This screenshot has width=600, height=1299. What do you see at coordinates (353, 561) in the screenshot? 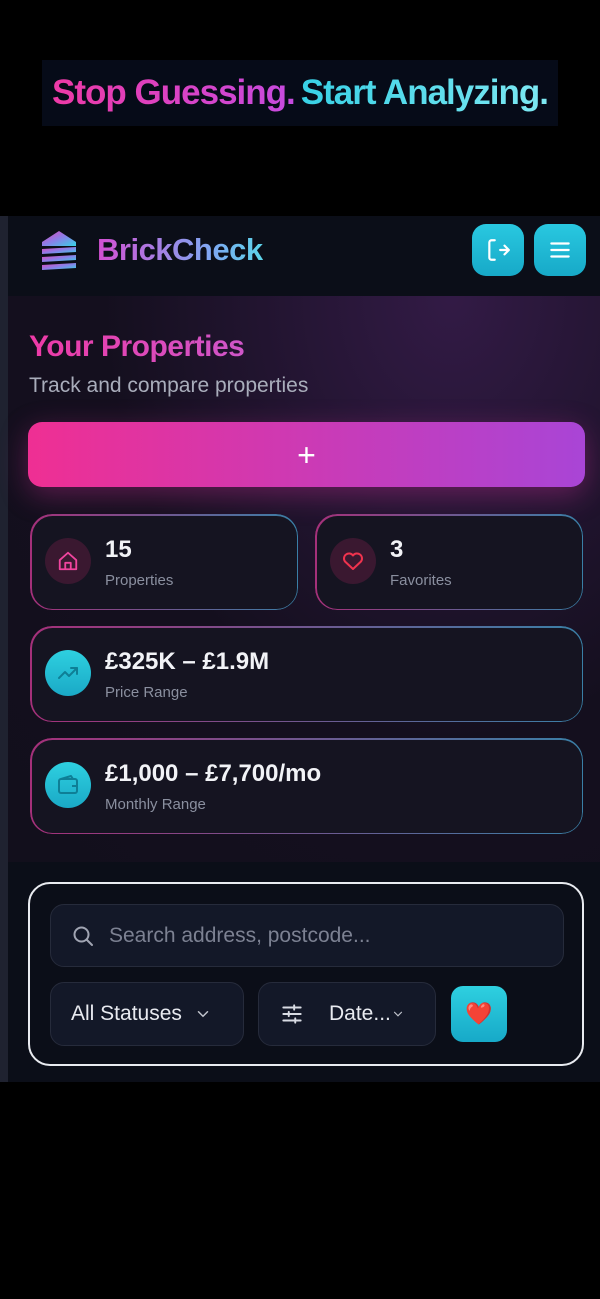
I see `heart-icon` at bounding box center [353, 561].